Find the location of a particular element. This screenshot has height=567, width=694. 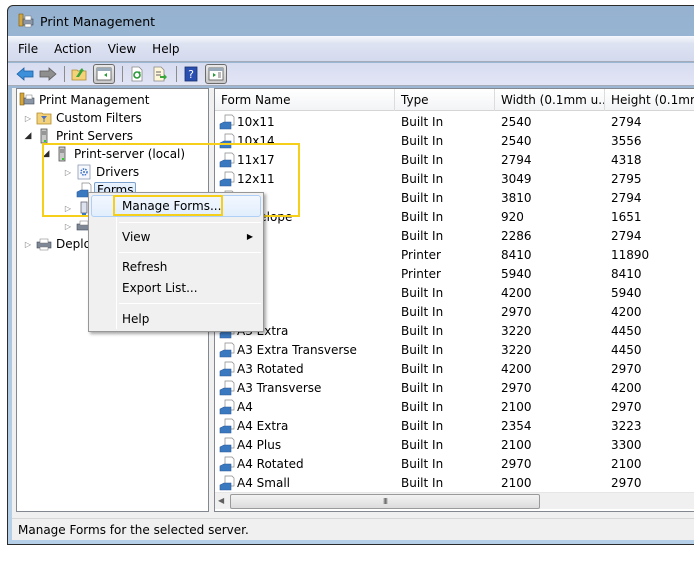

cell-height: 1651 is located at coordinates (626, 217).